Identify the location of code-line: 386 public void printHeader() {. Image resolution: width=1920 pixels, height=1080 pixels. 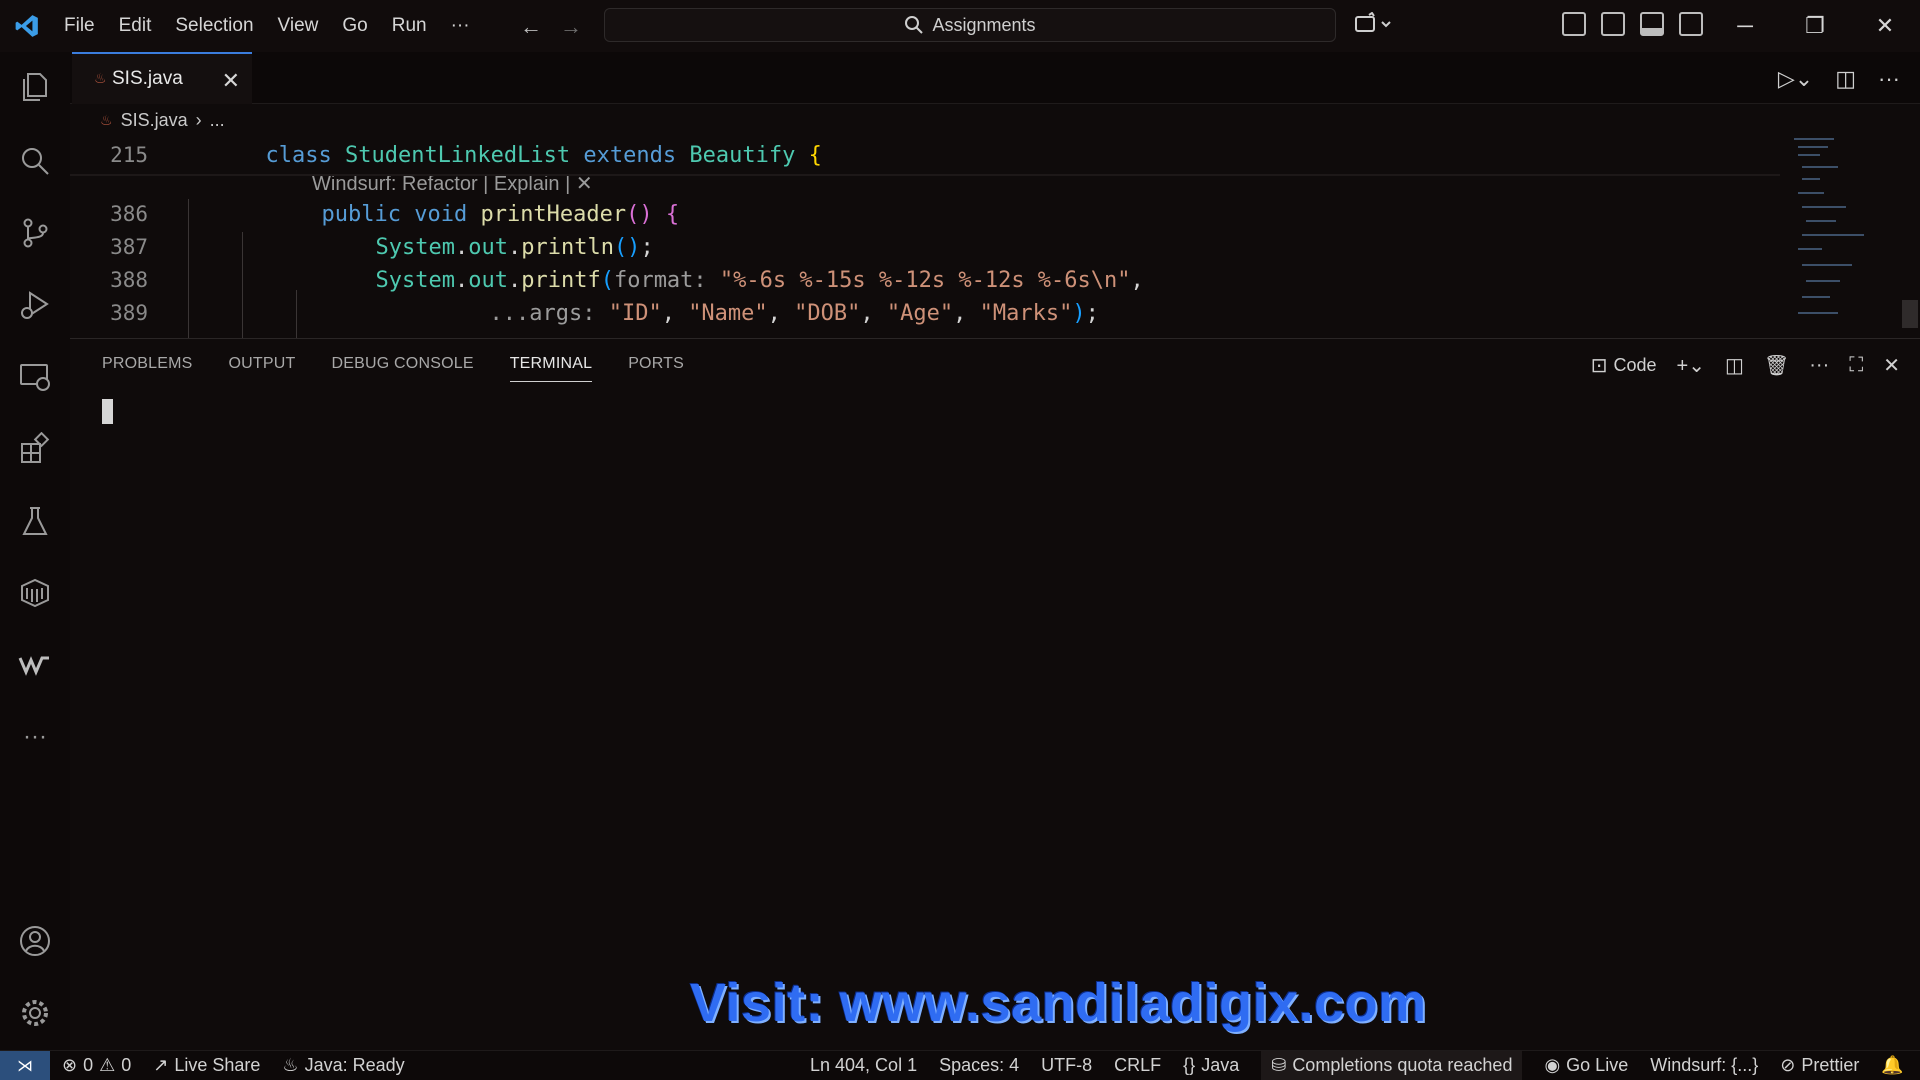
(374, 214).